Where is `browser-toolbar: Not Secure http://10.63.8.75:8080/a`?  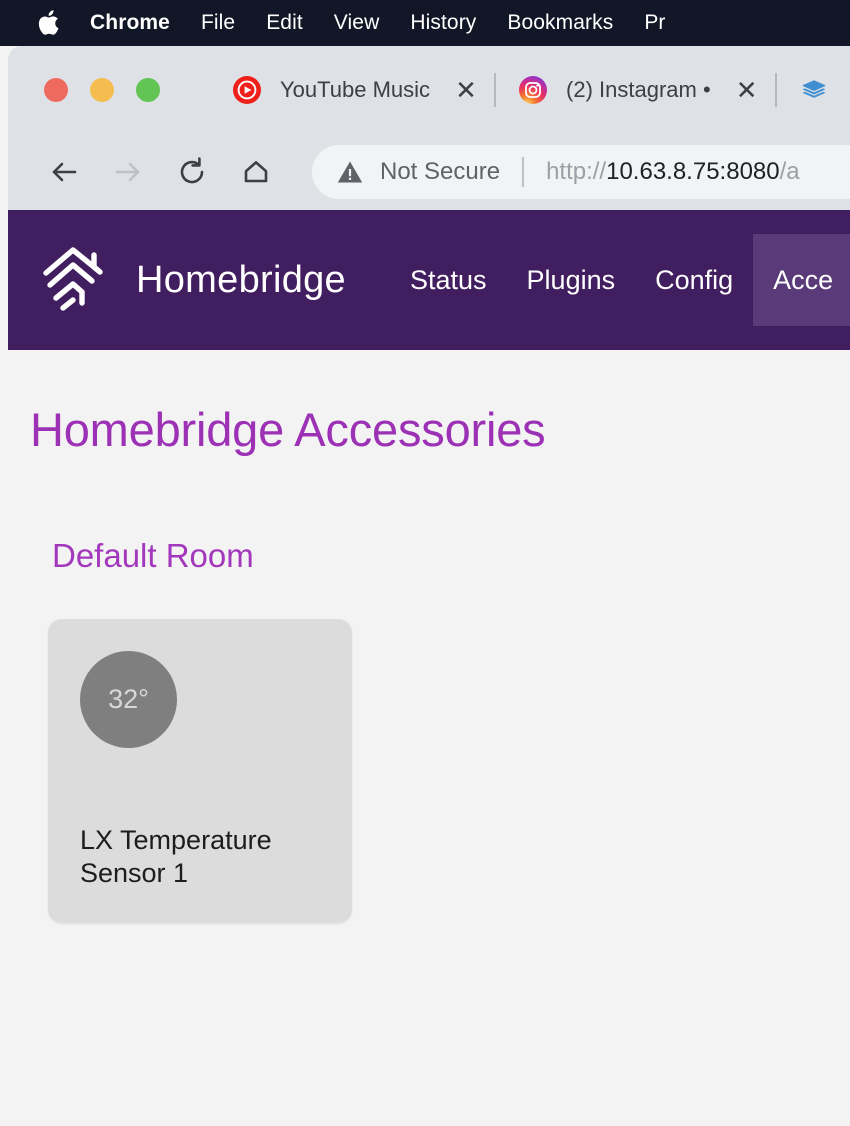
browser-toolbar: Not Secure http://10.63.8.75:8080/a is located at coordinates (429, 172).